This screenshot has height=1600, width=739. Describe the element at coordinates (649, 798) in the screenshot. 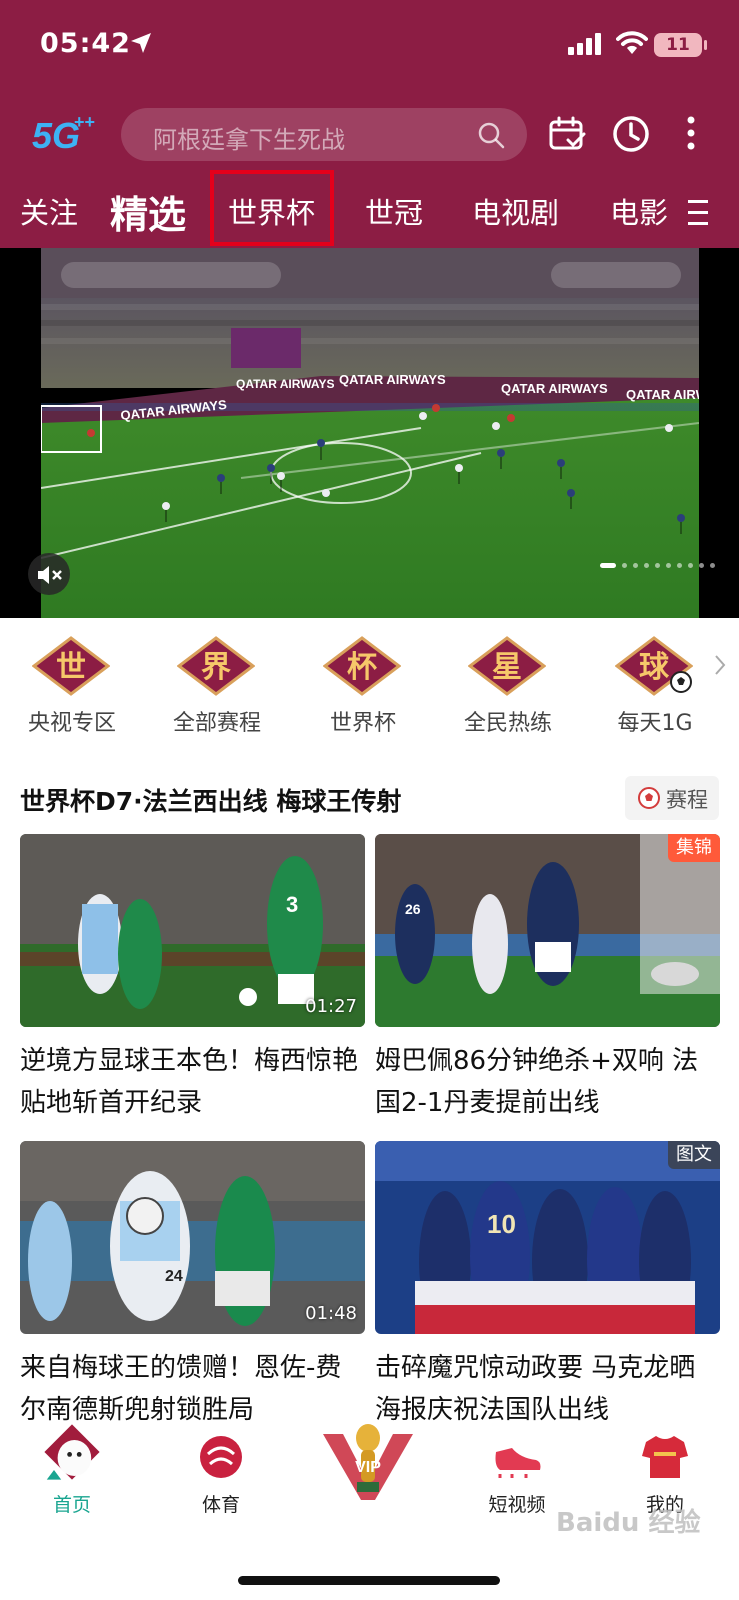

I see `football-icon` at that location.